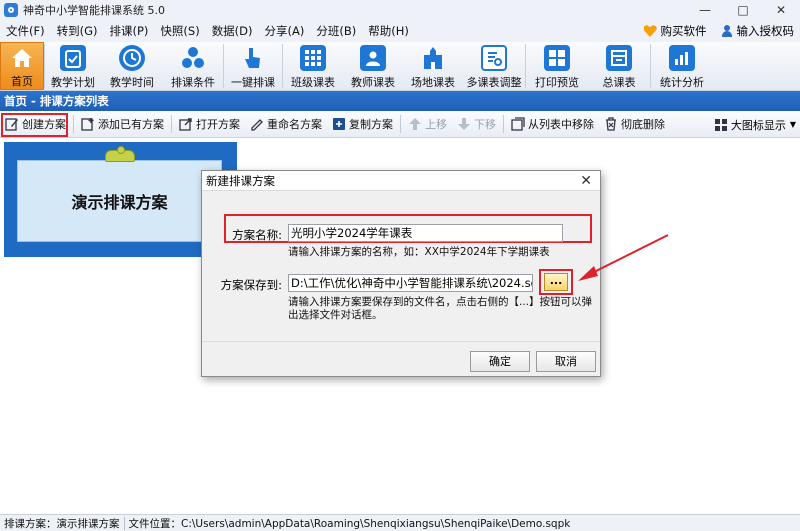  Describe the element at coordinates (87, 124) in the screenshot. I see `add-file-icon` at that location.